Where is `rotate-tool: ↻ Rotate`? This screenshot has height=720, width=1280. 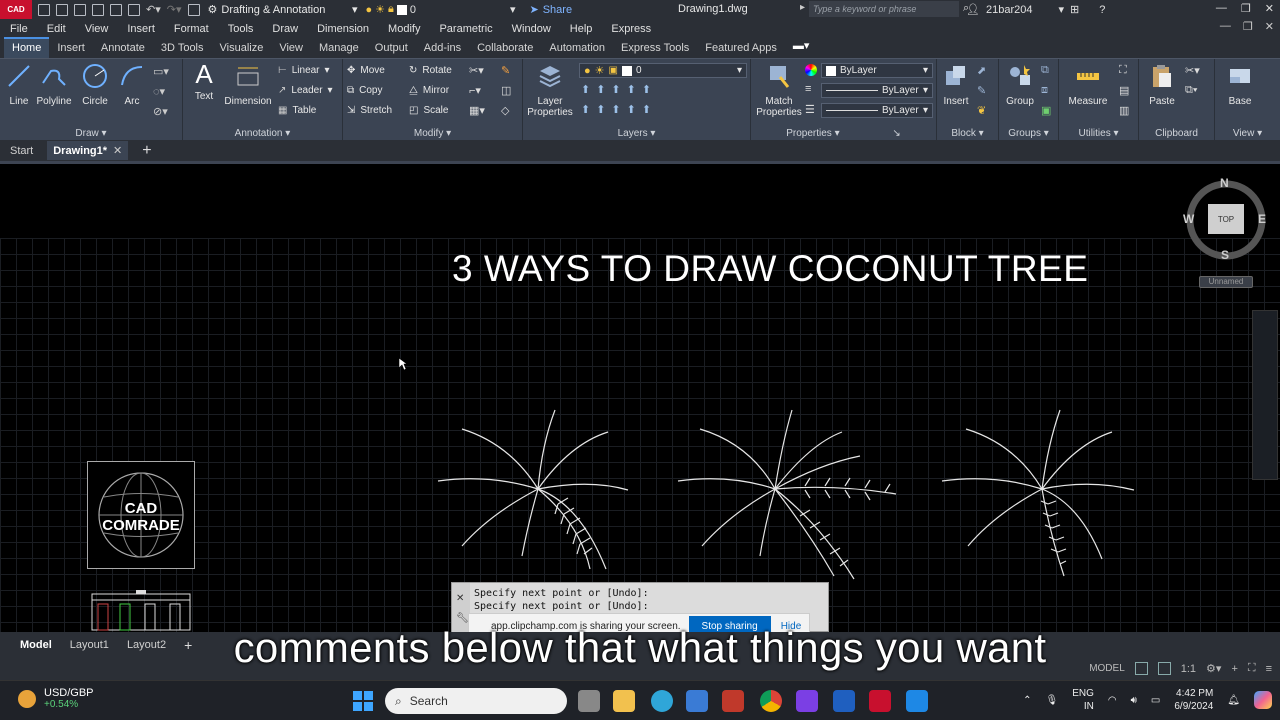 rotate-tool: ↻ Rotate is located at coordinates (430, 70).